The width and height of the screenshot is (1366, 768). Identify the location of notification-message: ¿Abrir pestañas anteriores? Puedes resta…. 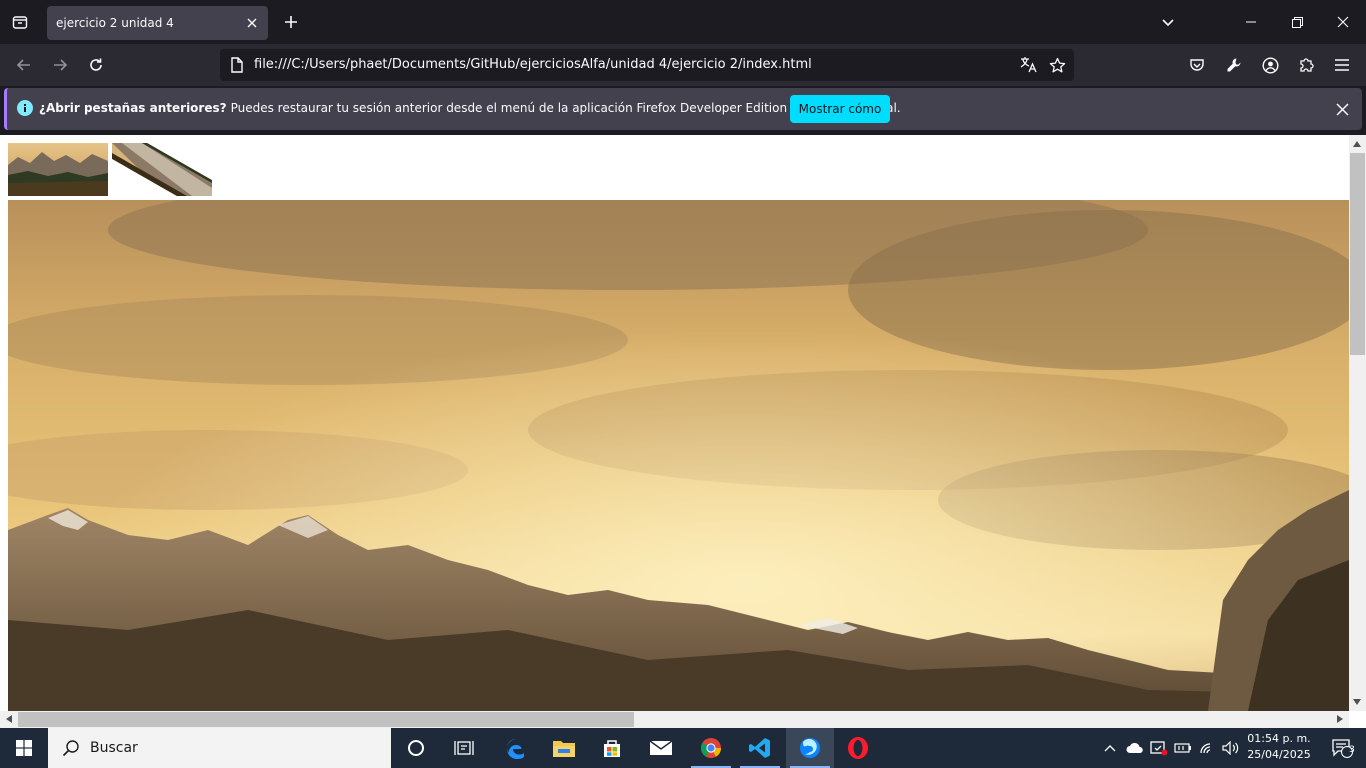
(470, 108).